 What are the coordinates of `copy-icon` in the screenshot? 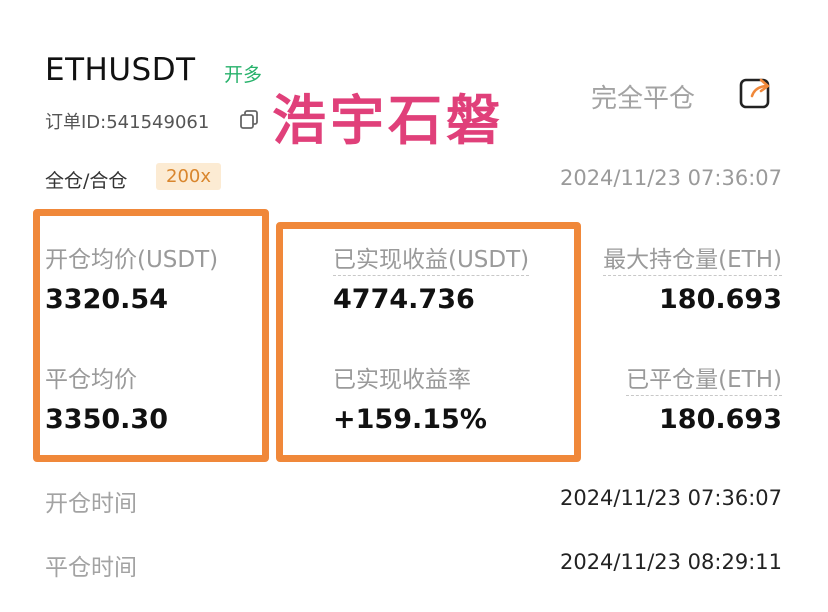 It's located at (249, 119).